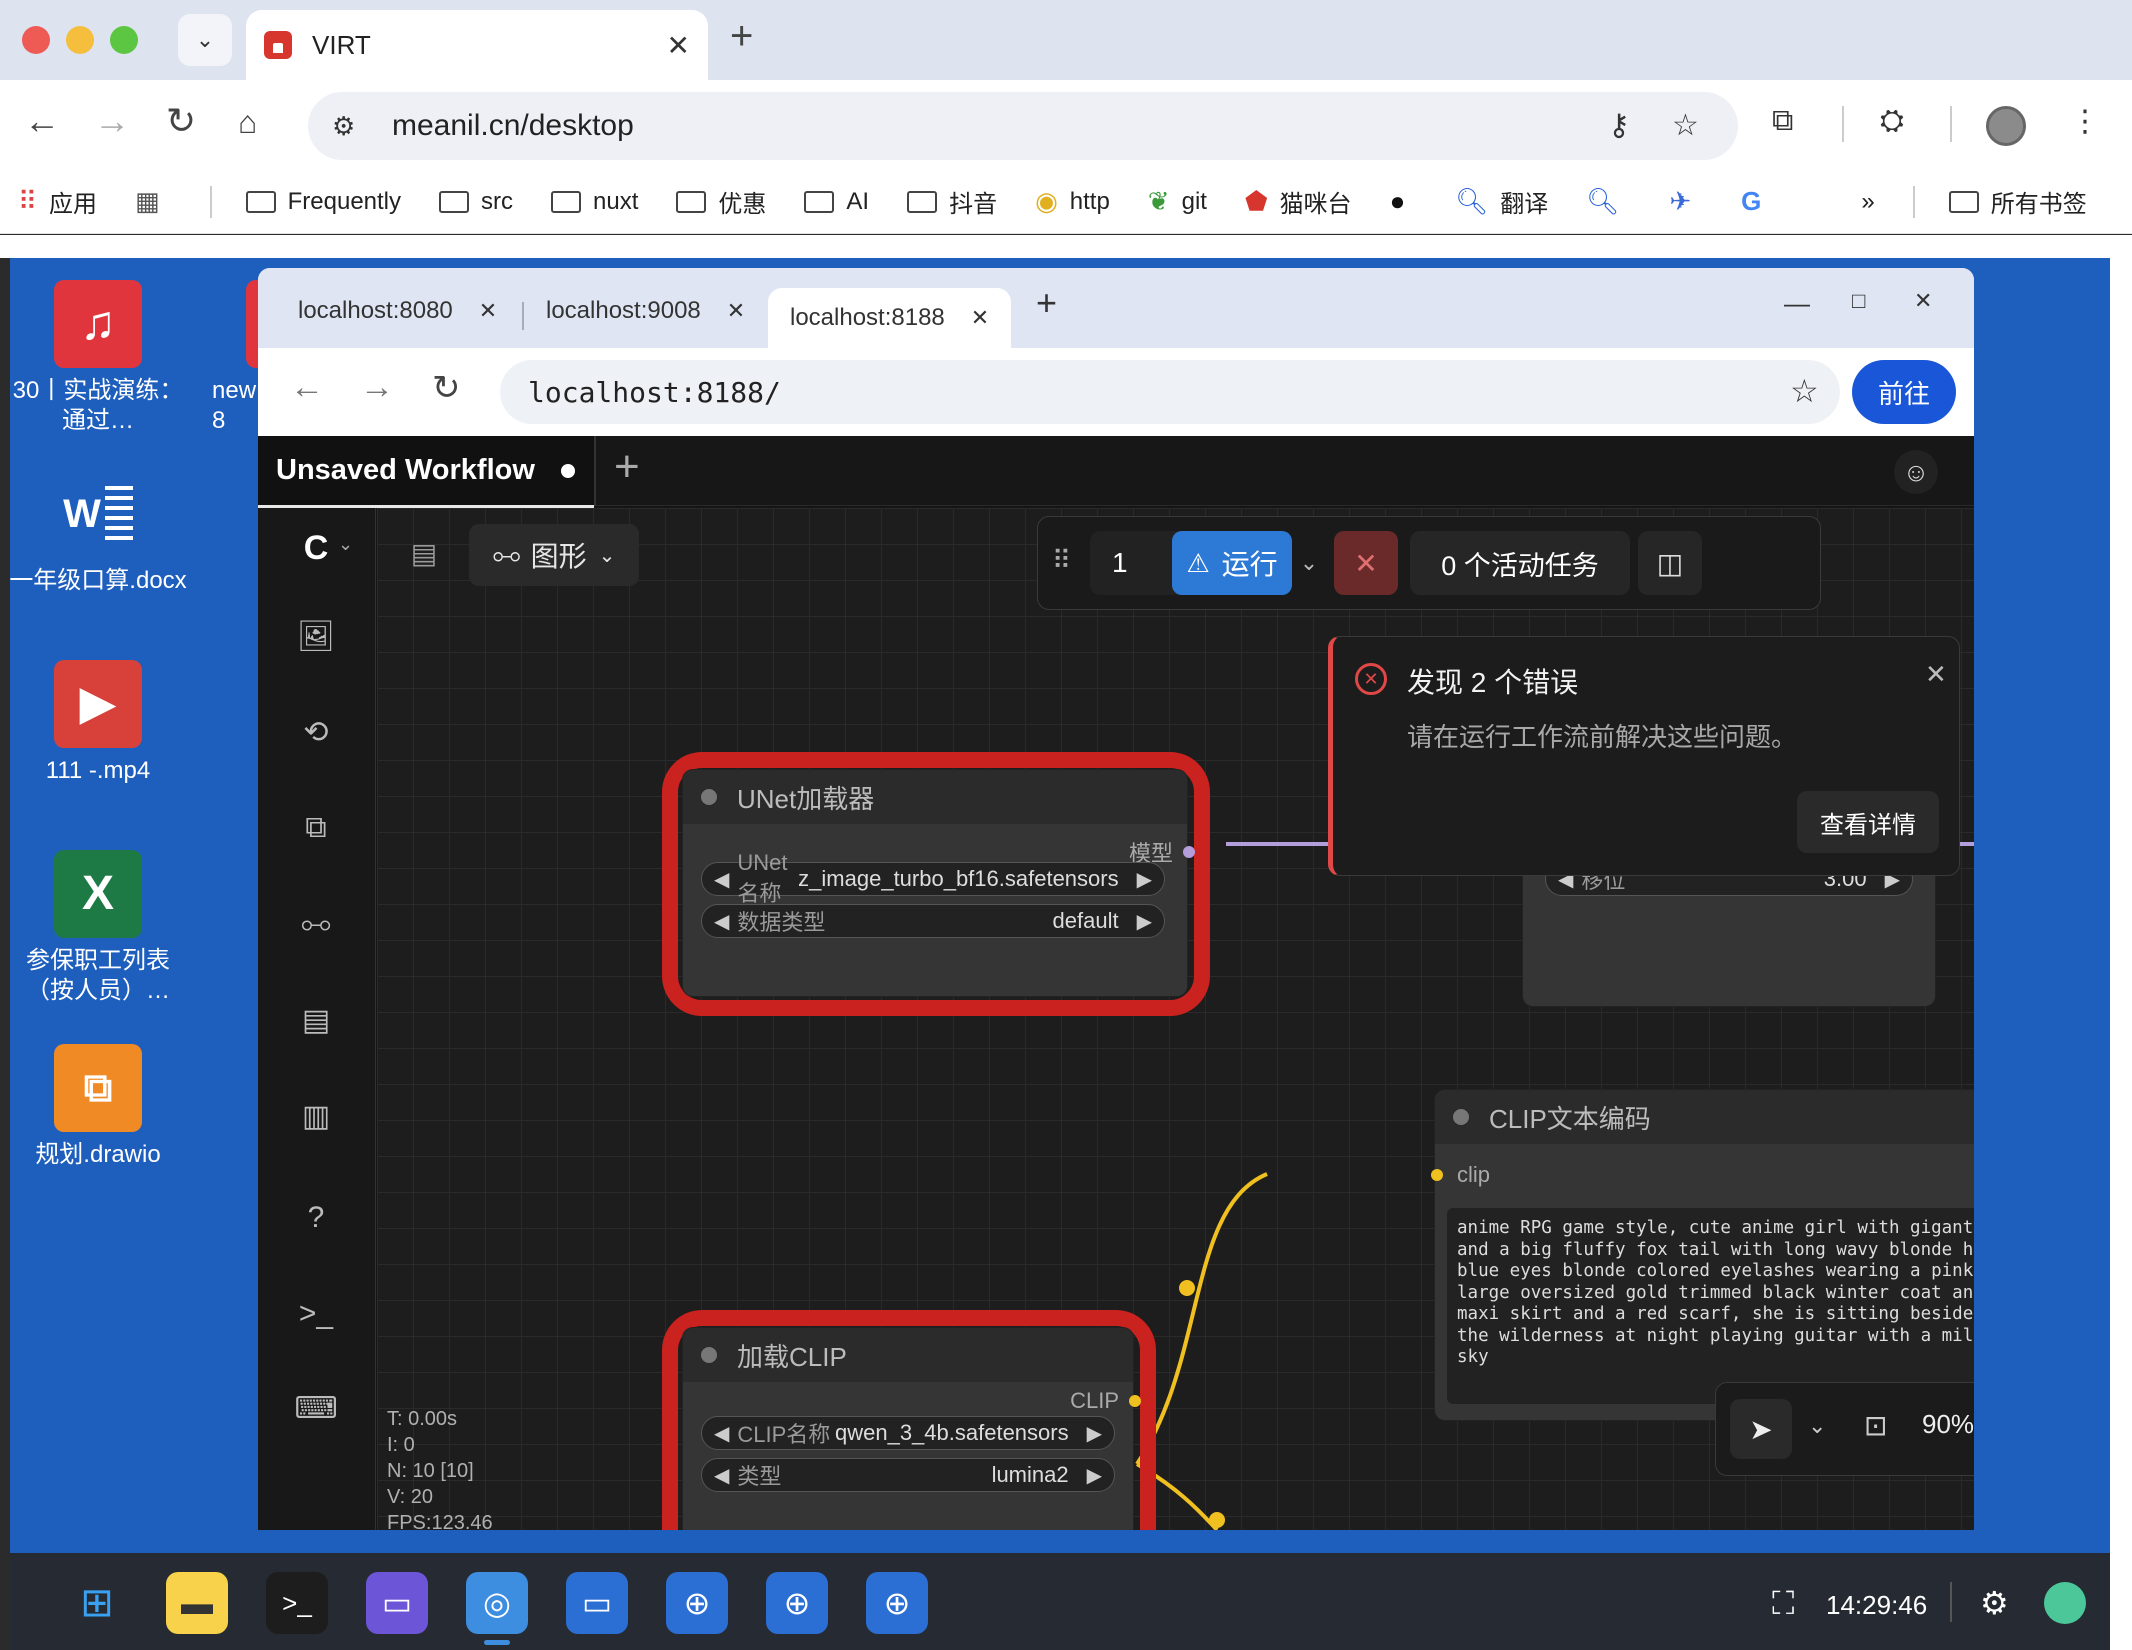  What do you see at coordinates (1686, 201) in the screenshot?
I see `bookmark-bird: ✈` at bounding box center [1686, 201].